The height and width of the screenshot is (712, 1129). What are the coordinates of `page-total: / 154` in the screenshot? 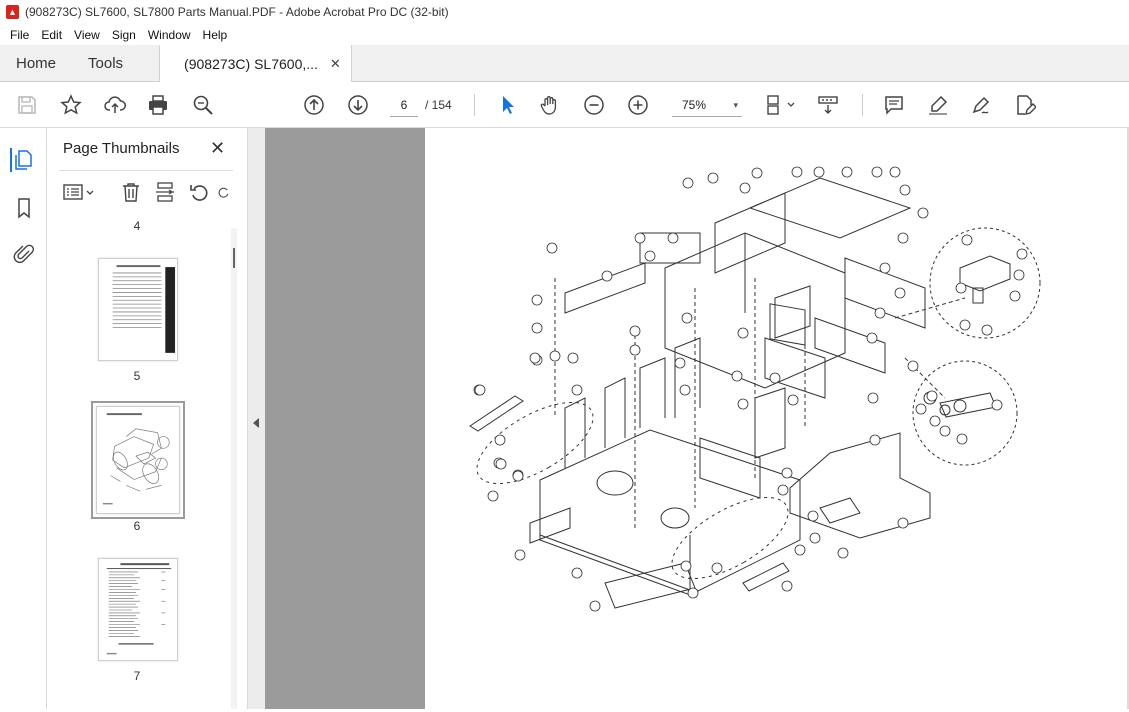 It's located at (438, 105).